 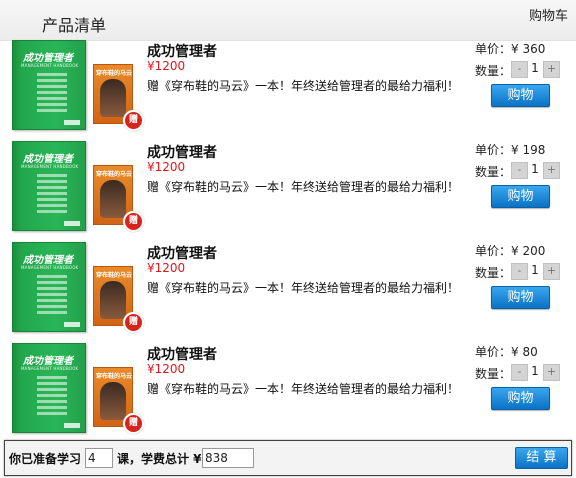 I want to click on checkout-bar: 你已准备学习 4 课，学费总计 ¥ 838 结 算, so click(x=288, y=458).